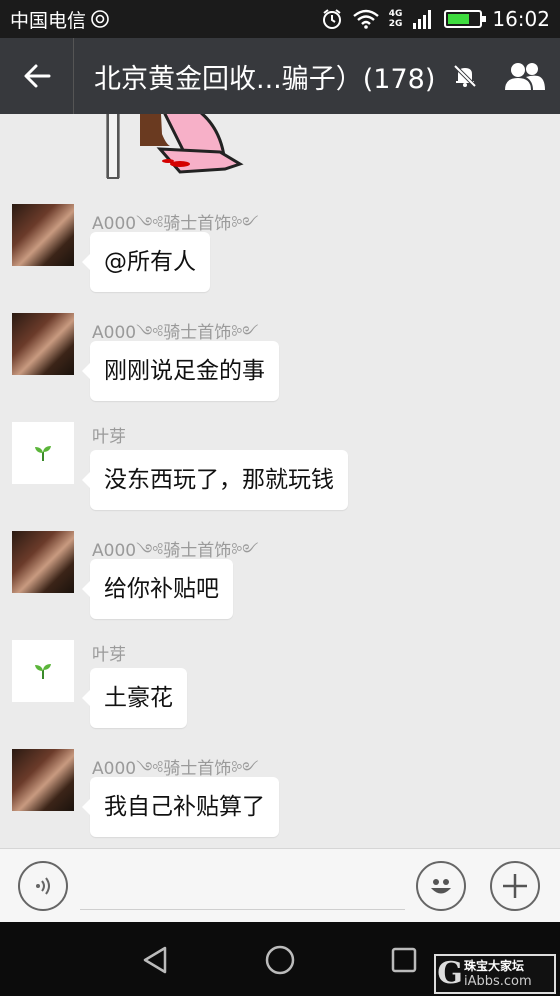 Image resolution: width=560 pixels, height=996 pixels. What do you see at coordinates (134, 698) in the screenshot?
I see `message-bubble: 土豪花` at bounding box center [134, 698].